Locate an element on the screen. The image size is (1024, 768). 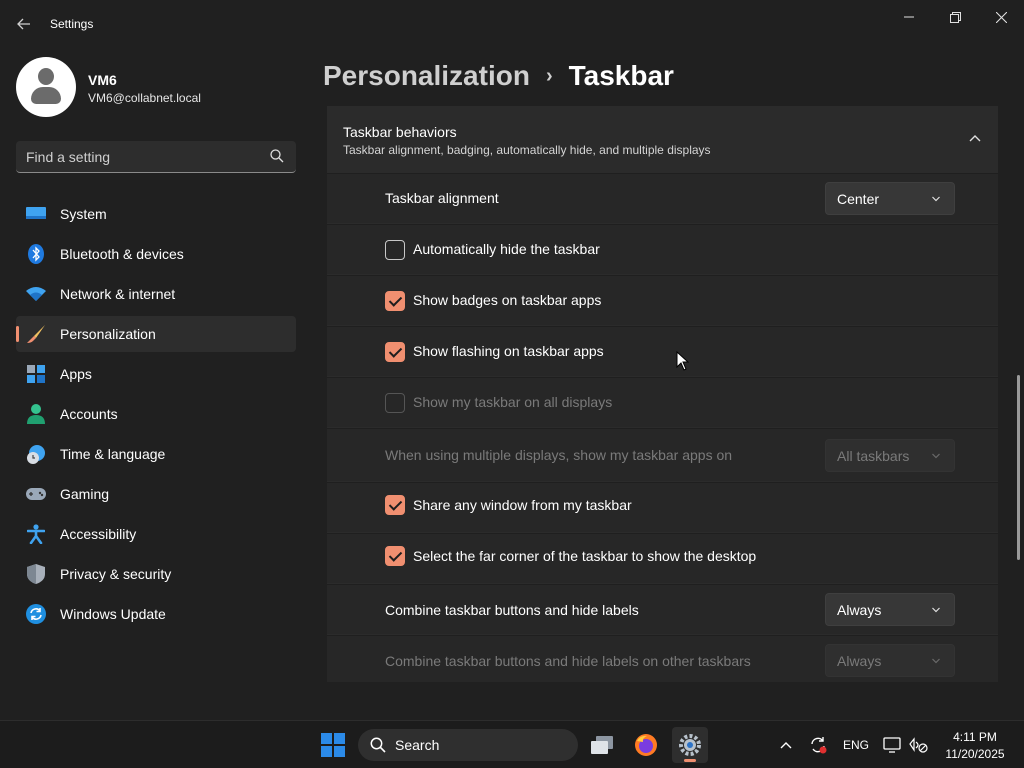
show-flashing-checkbox is located at coordinates (395, 352).